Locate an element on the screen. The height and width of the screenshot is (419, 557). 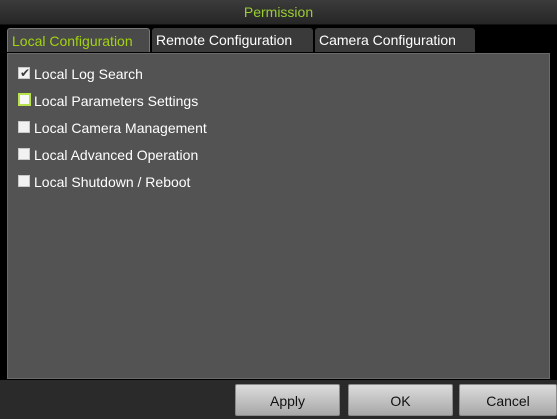
apply-button: Apply is located at coordinates (287, 400).